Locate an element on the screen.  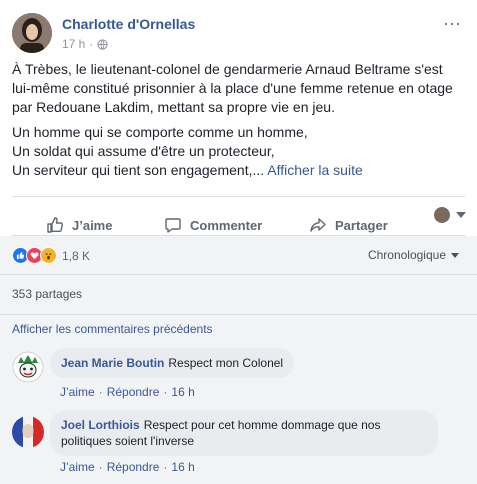
comment-icon is located at coordinates (173, 225).